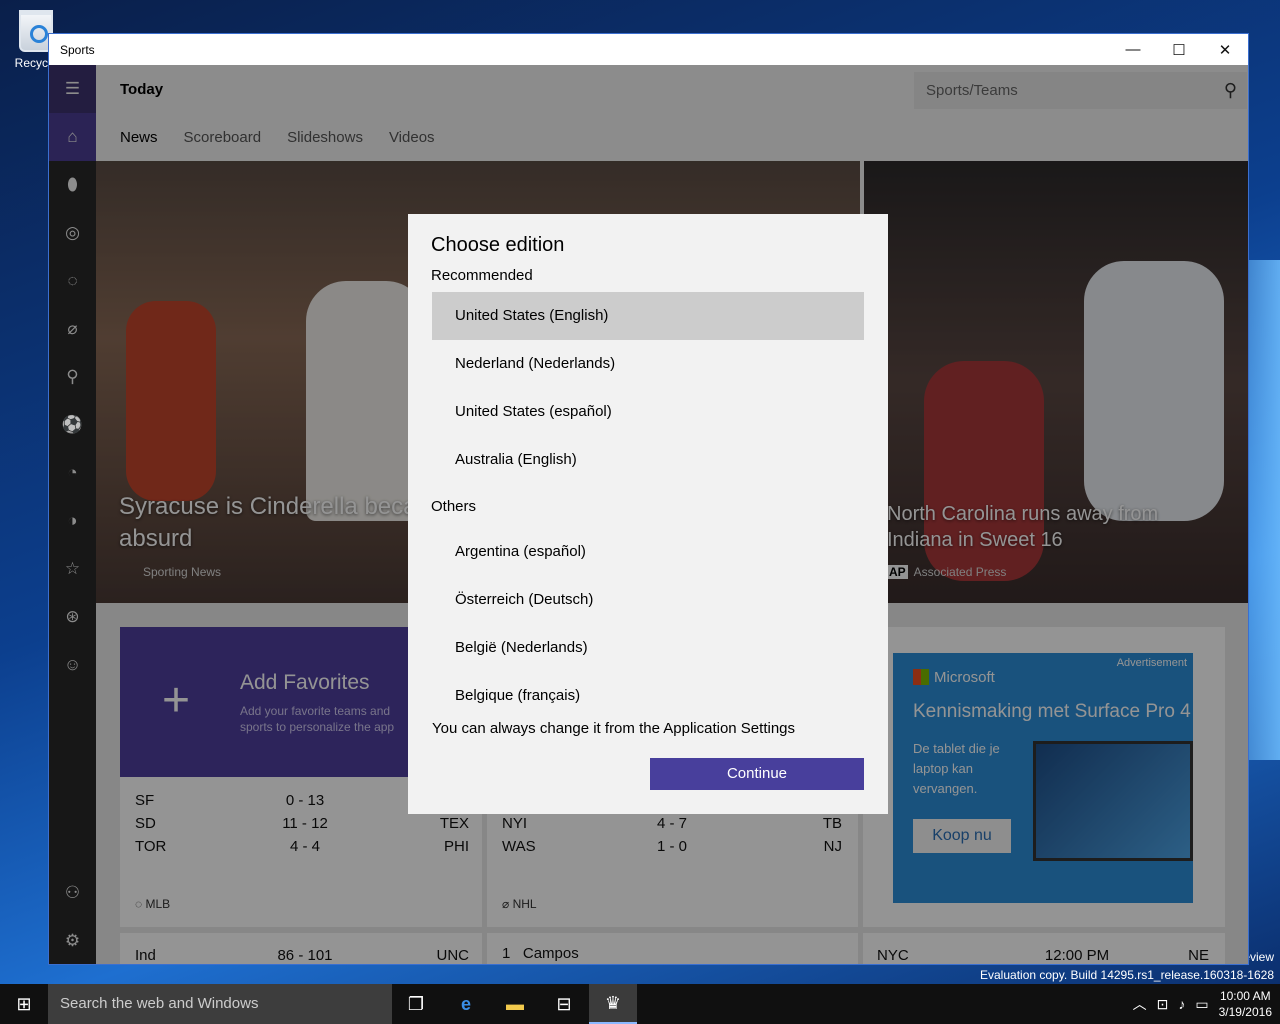 Image resolution: width=1280 pixels, height=1024 pixels. Describe the element at coordinates (1225, 49) in the screenshot. I see `close-button: ✕` at that location.